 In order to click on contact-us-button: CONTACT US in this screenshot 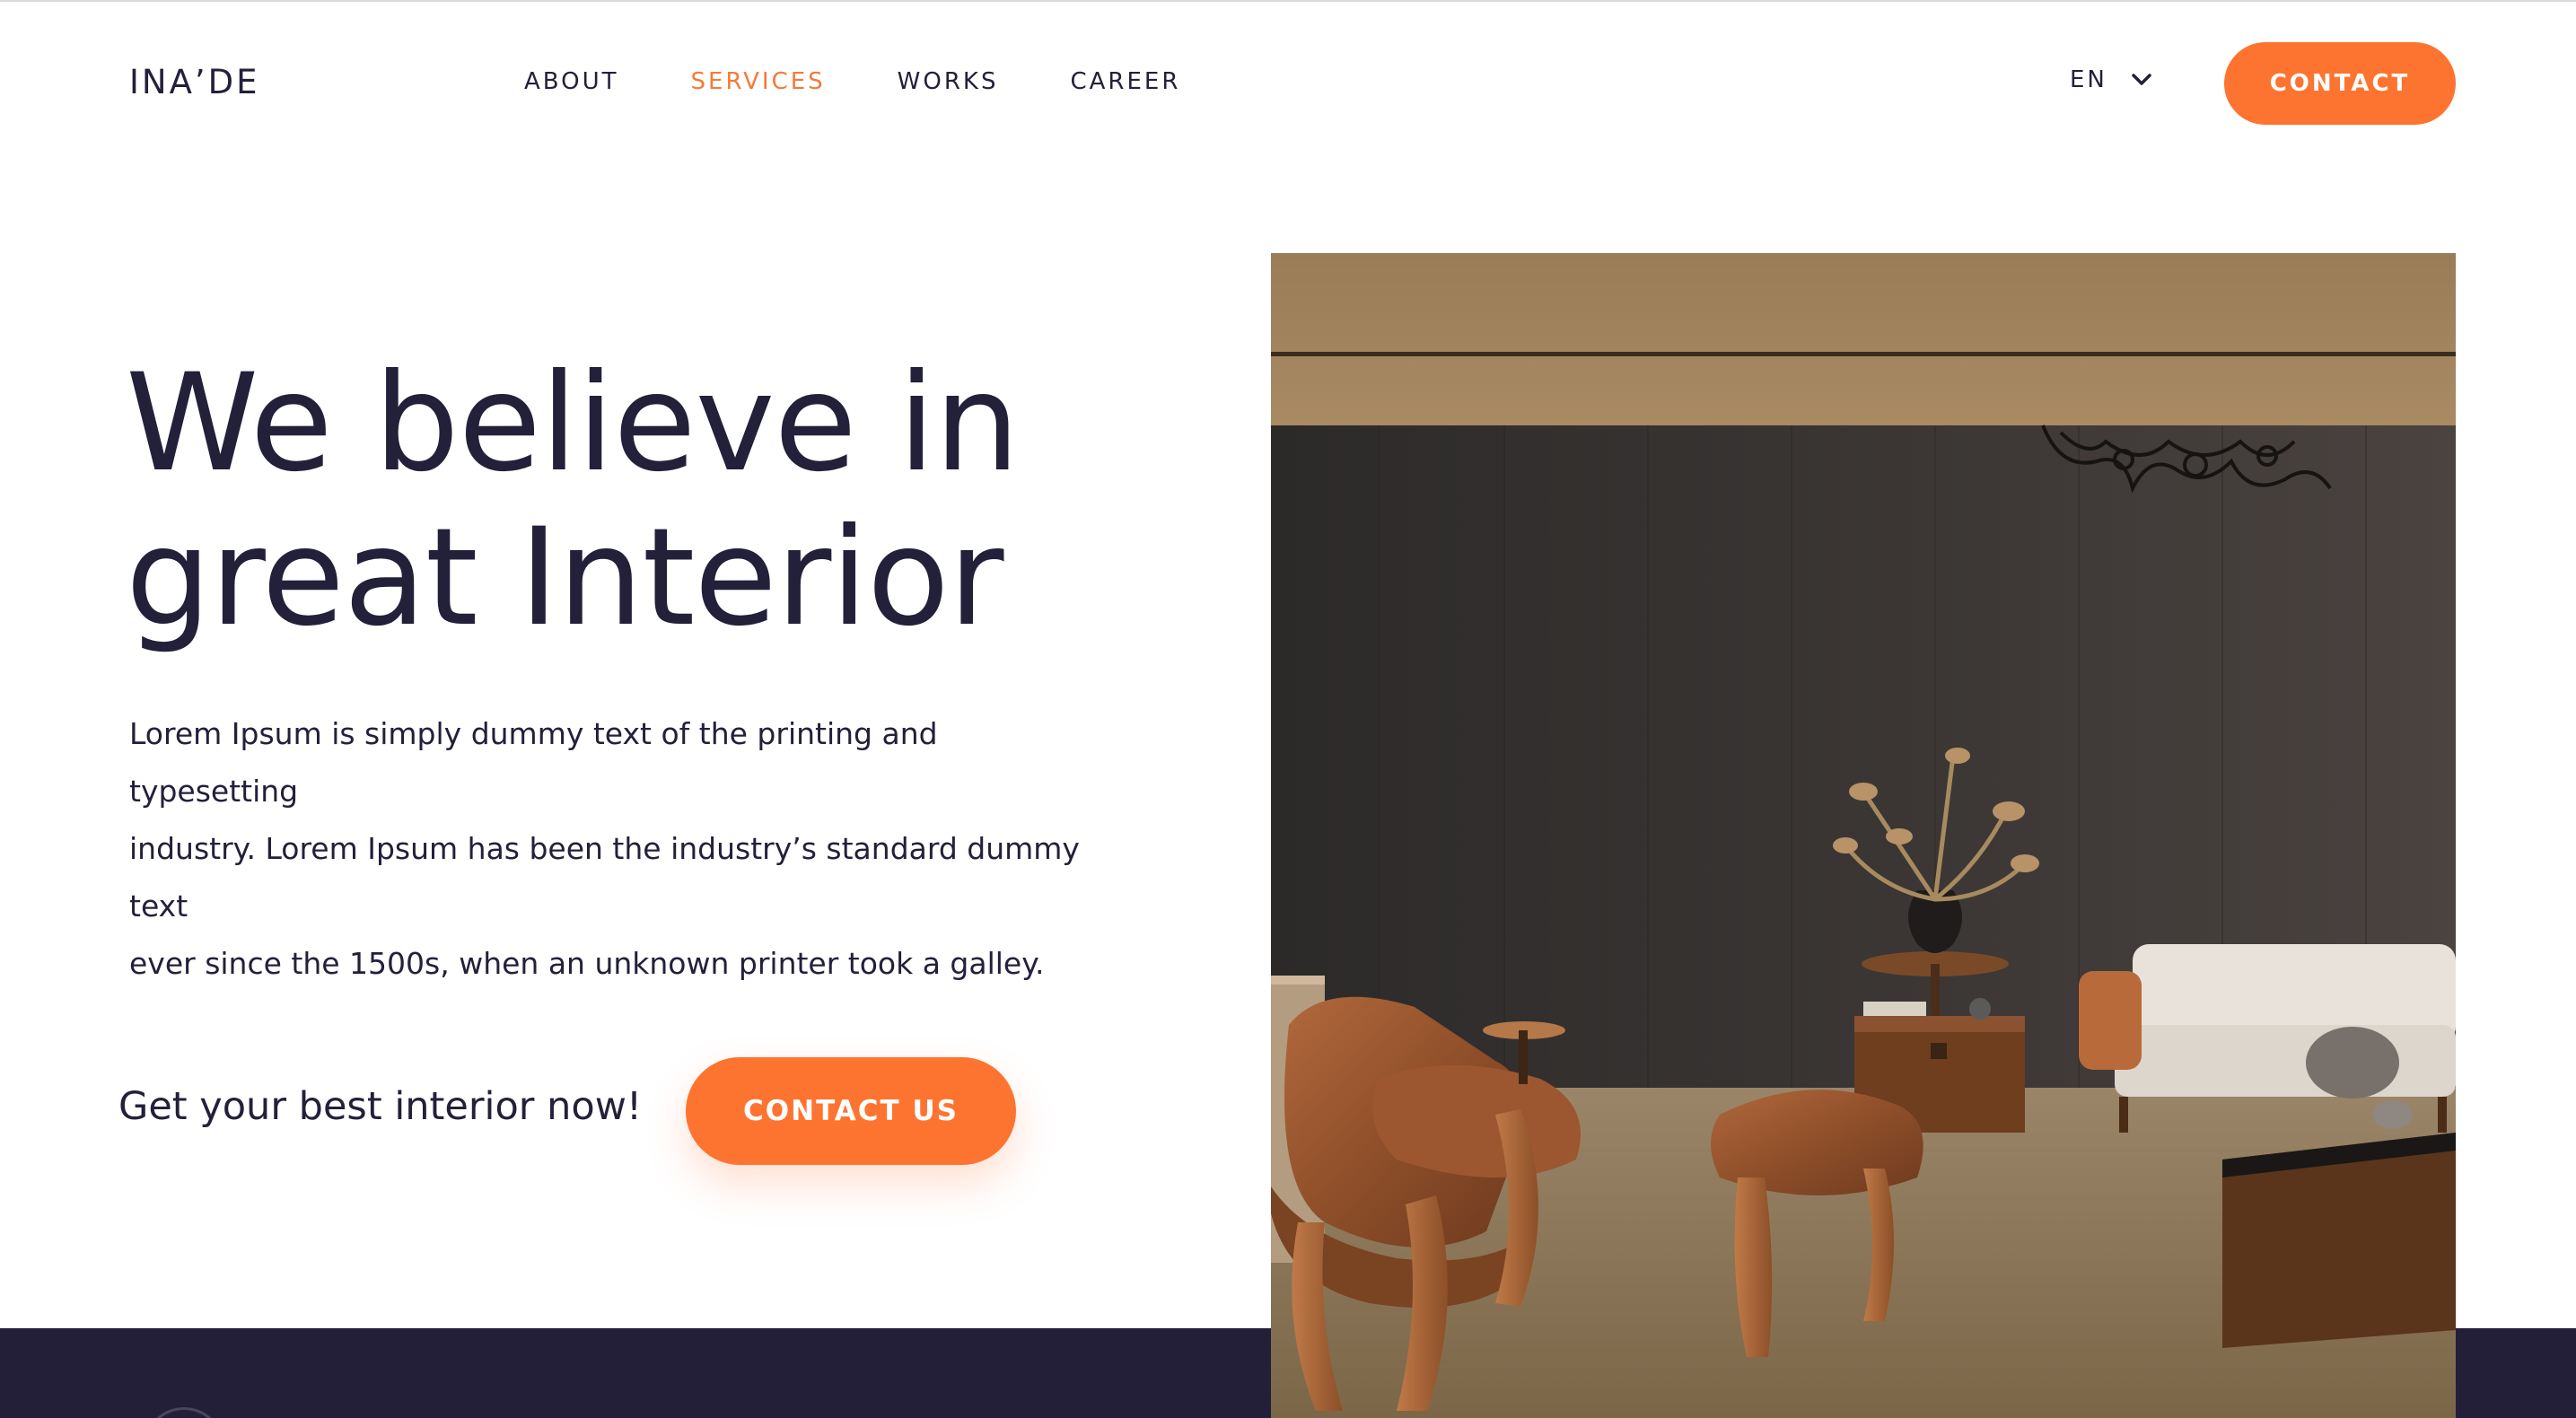, I will do `click(851, 1111)`.